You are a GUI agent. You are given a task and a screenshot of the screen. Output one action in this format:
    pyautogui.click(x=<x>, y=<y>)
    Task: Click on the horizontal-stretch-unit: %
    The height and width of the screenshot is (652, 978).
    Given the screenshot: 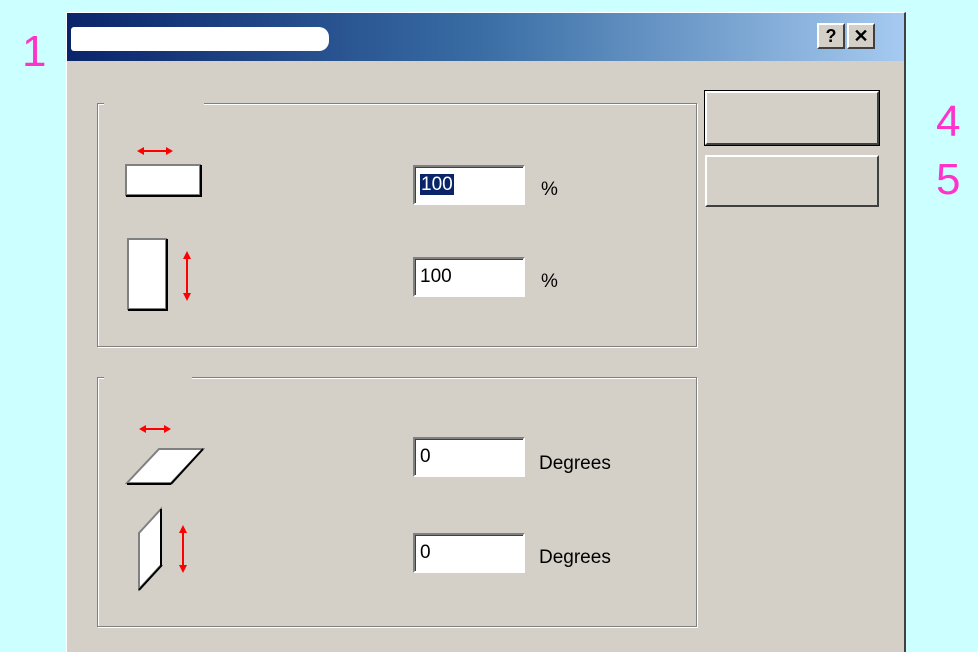 What is the action you would take?
    pyautogui.click(x=549, y=189)
    